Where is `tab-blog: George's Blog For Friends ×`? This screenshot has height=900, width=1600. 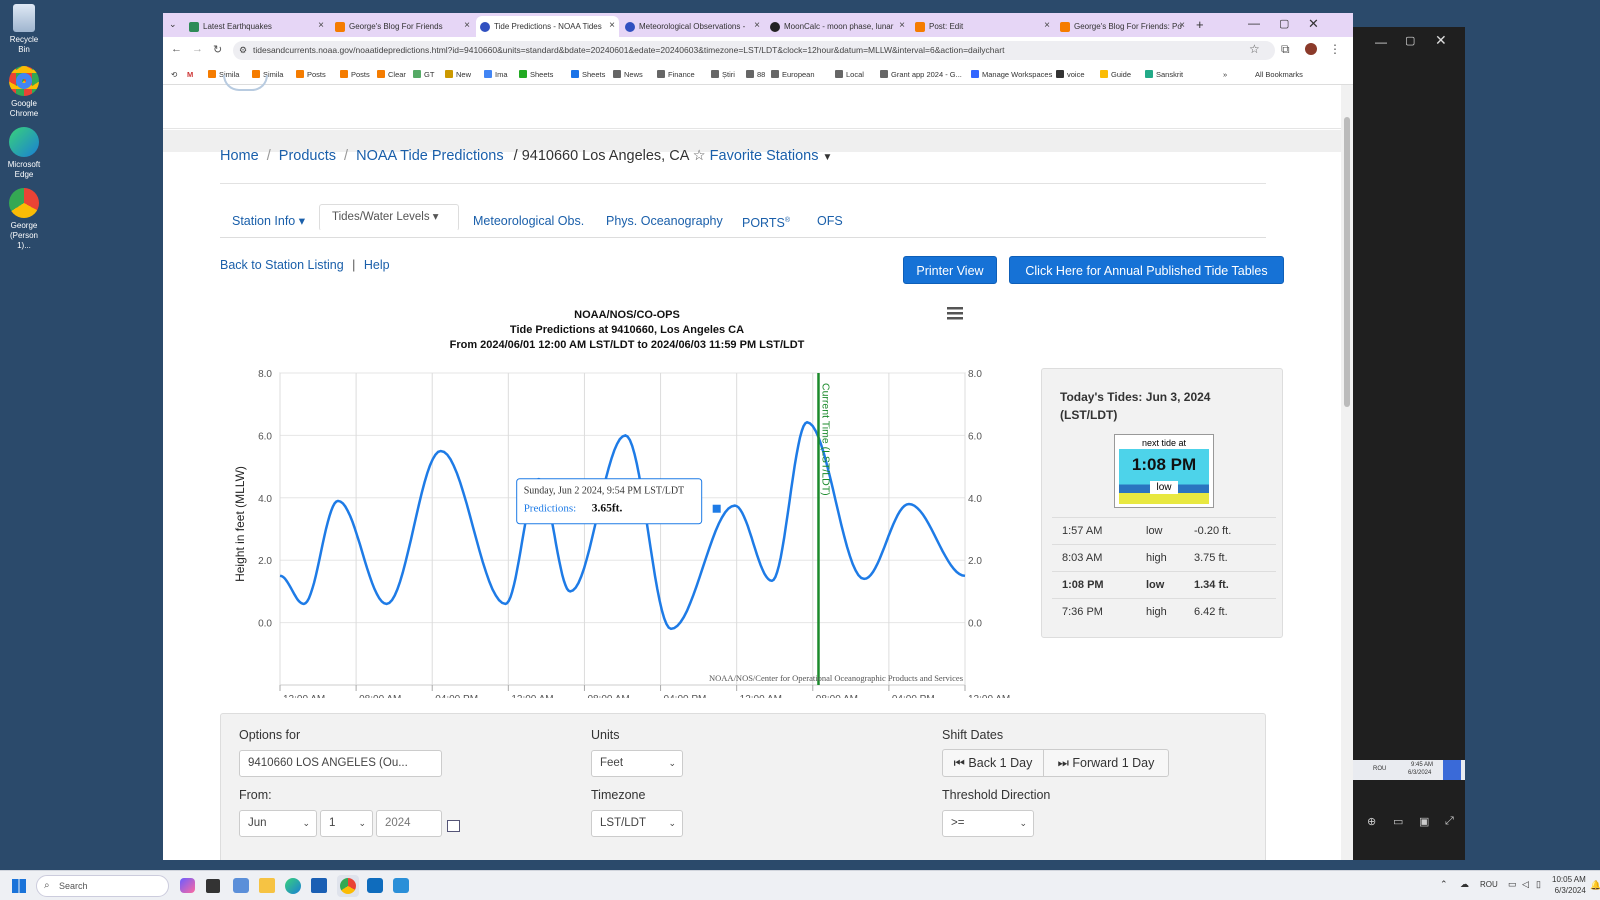 tab-blog: George's Blog For Friends × is located at coordinates (402, 26).